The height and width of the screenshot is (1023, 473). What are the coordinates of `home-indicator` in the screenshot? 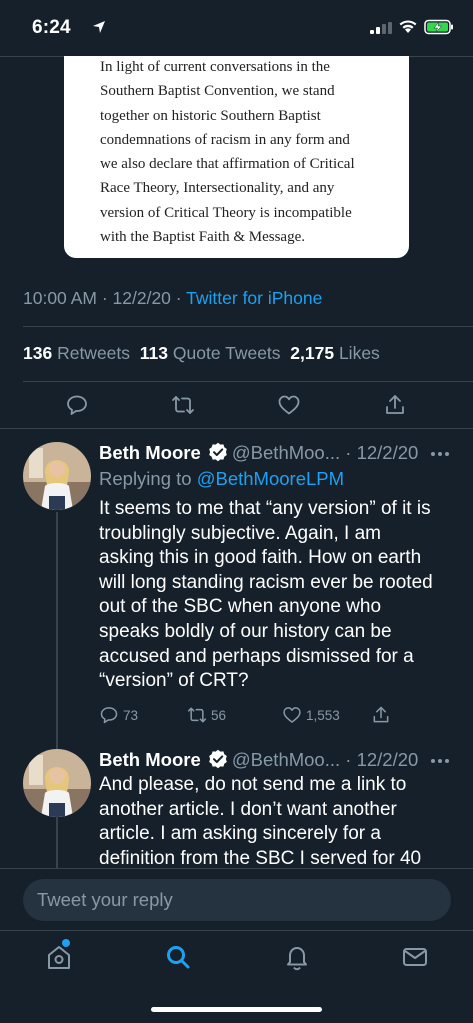 It's located at (236, 1009).